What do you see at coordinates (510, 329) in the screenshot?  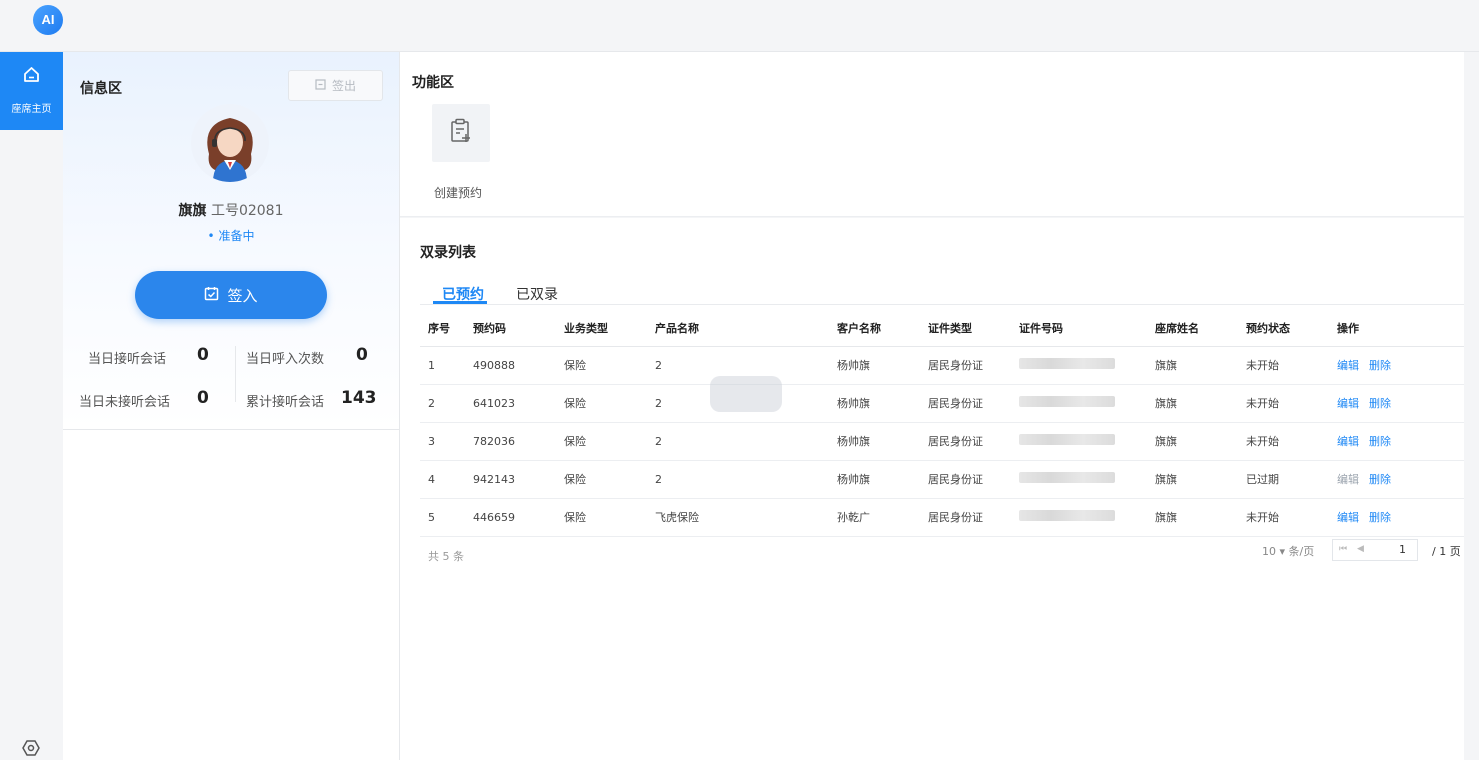 I see `column-header: 预约码` at bounding box center [510, 329].